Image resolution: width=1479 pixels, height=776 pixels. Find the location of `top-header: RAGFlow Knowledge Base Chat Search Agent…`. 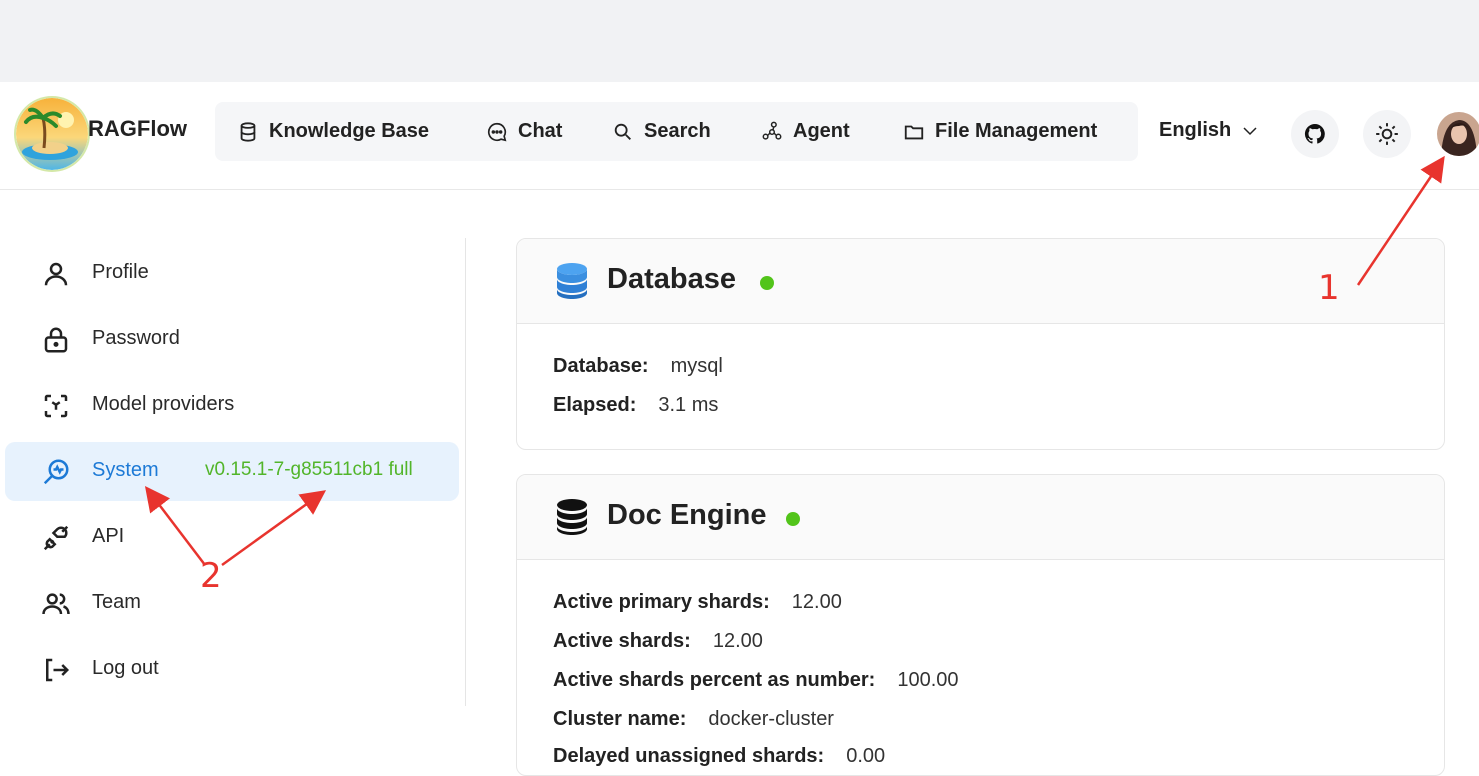

top-header: RAGFlow Knowledge Base Chat Search Agent… is located at coordinates (739, 136).